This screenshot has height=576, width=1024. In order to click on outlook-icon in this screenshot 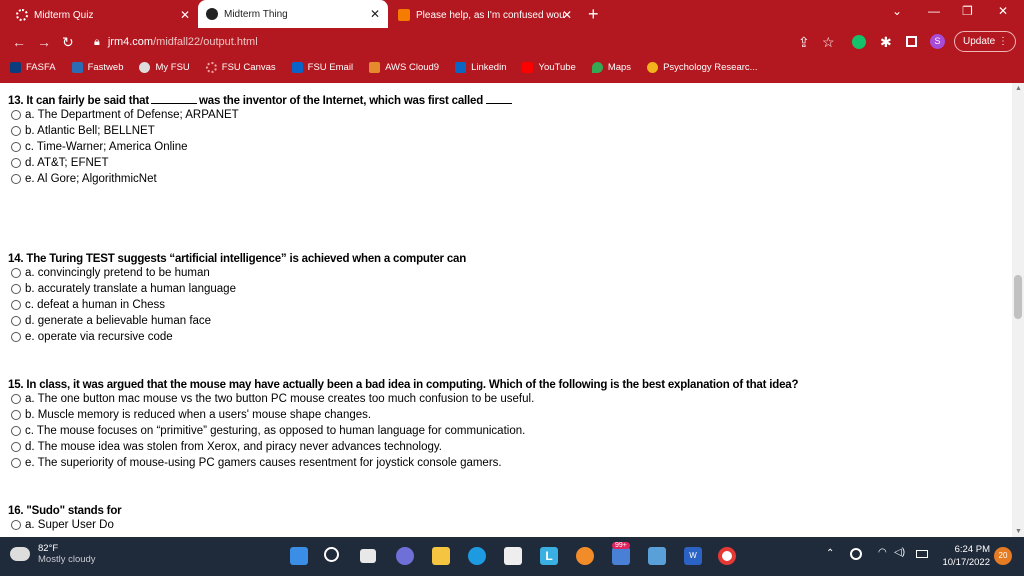, I will do `click(297, 67)`.